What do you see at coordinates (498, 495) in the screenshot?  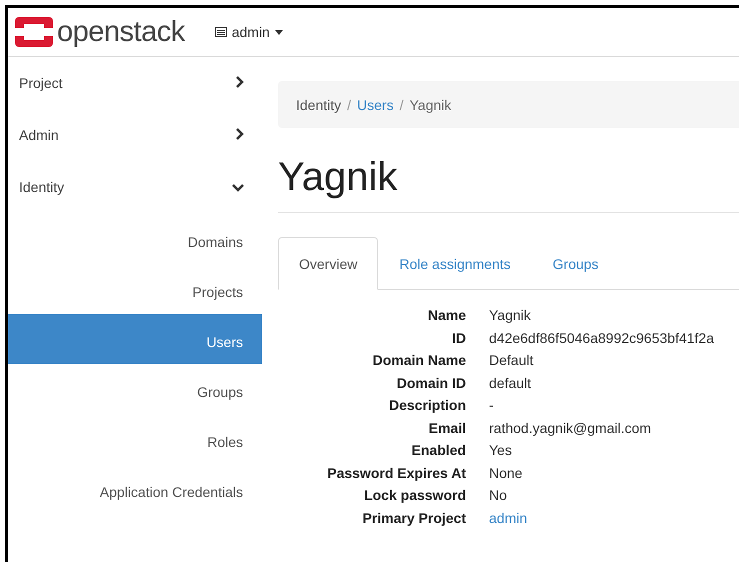 I see `detail-value: No` at bounding box center [498, 495].